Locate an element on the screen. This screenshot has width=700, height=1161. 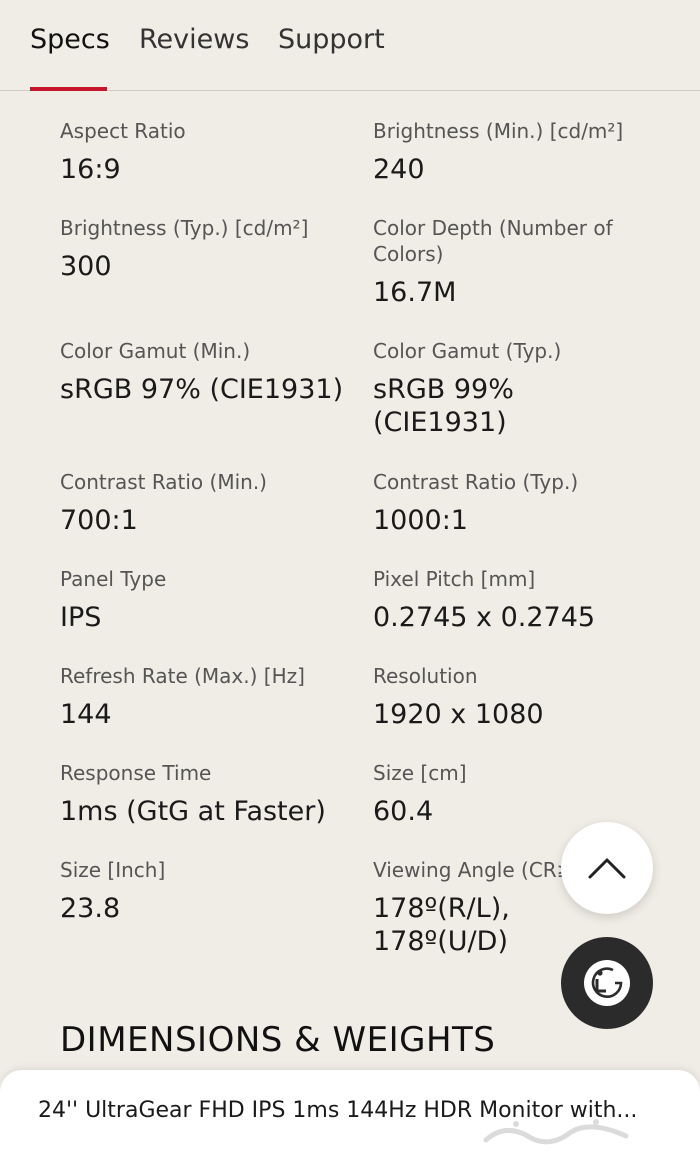
spec-label: Panel Type is located at coordinates (113, 579).